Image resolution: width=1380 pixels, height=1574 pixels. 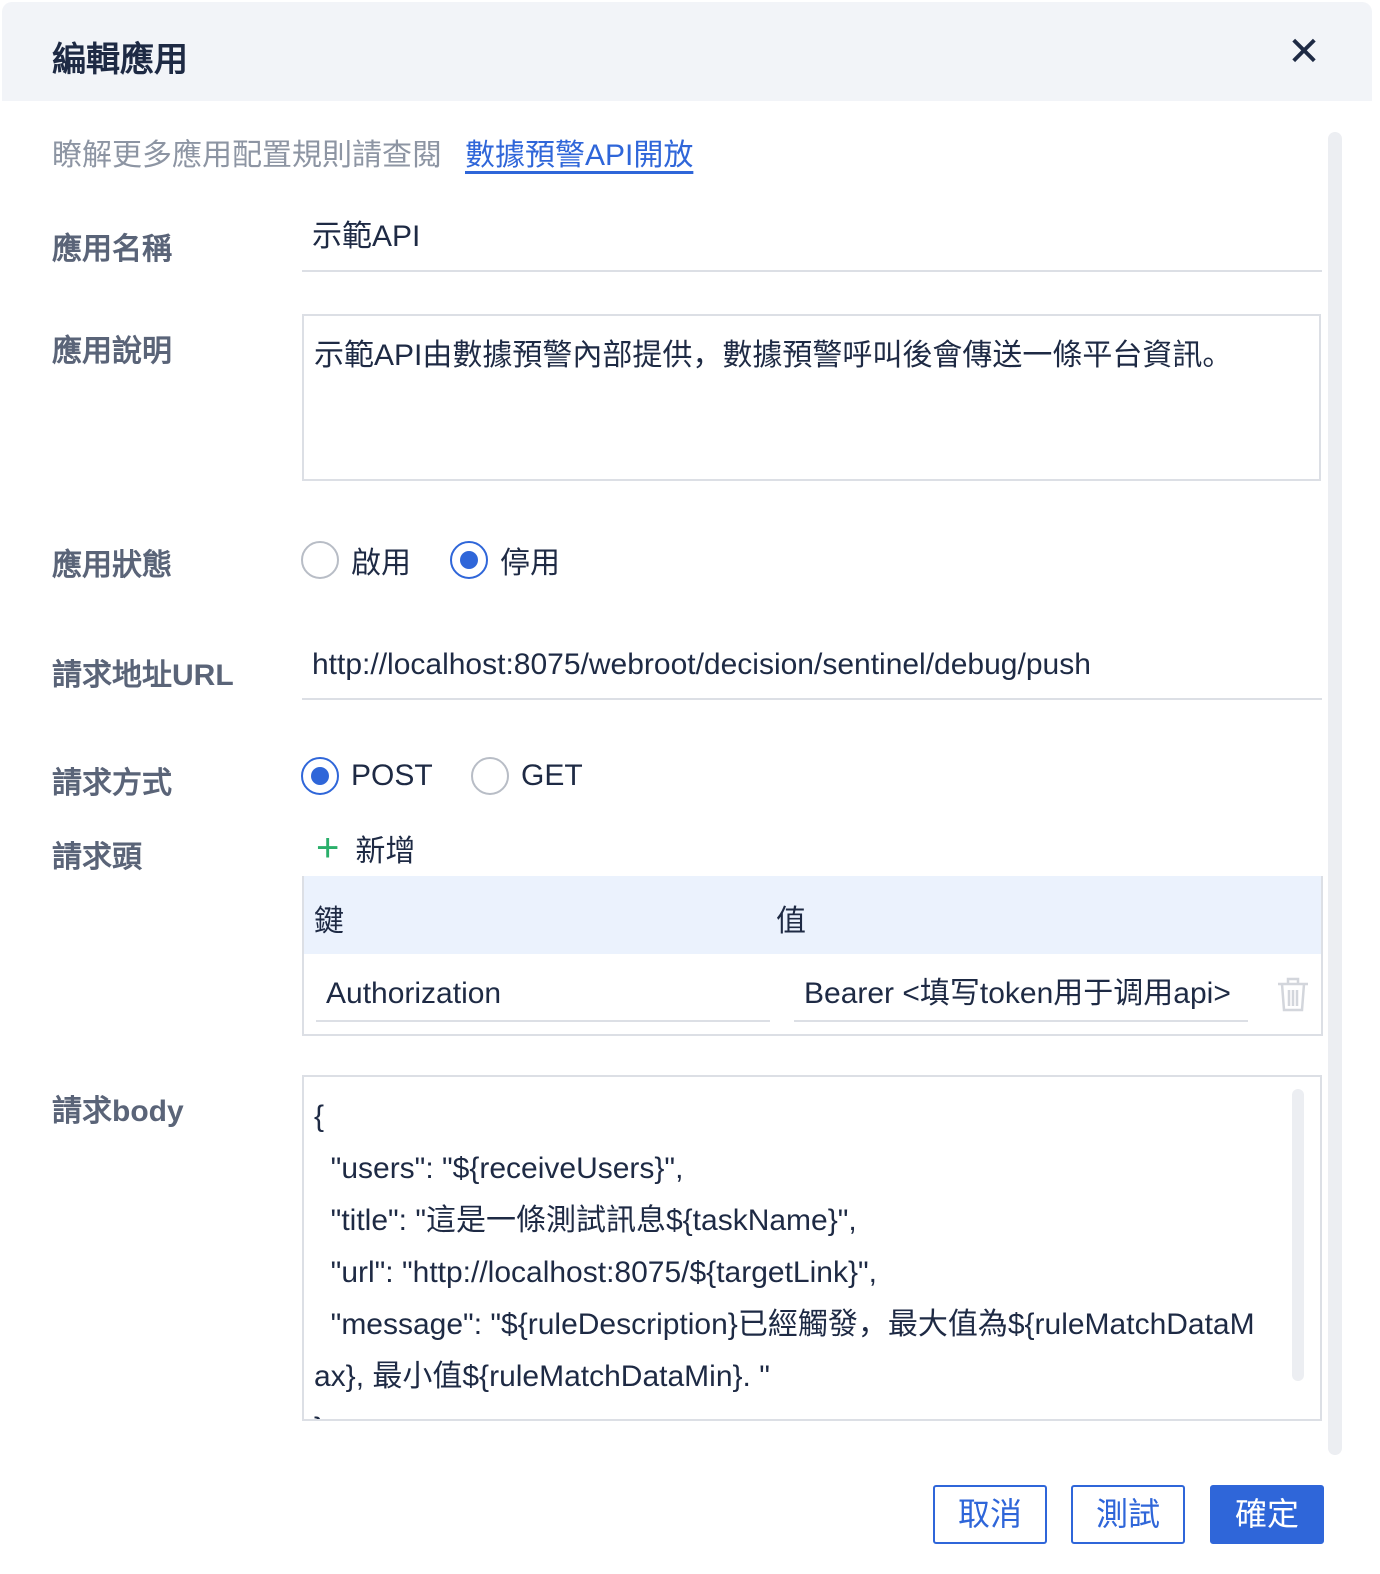 What do you see at coordinates (687, 51) in the screenshot?
I see `dialog-header: 編輯應用 ✕` at bounding box center [687, 51].